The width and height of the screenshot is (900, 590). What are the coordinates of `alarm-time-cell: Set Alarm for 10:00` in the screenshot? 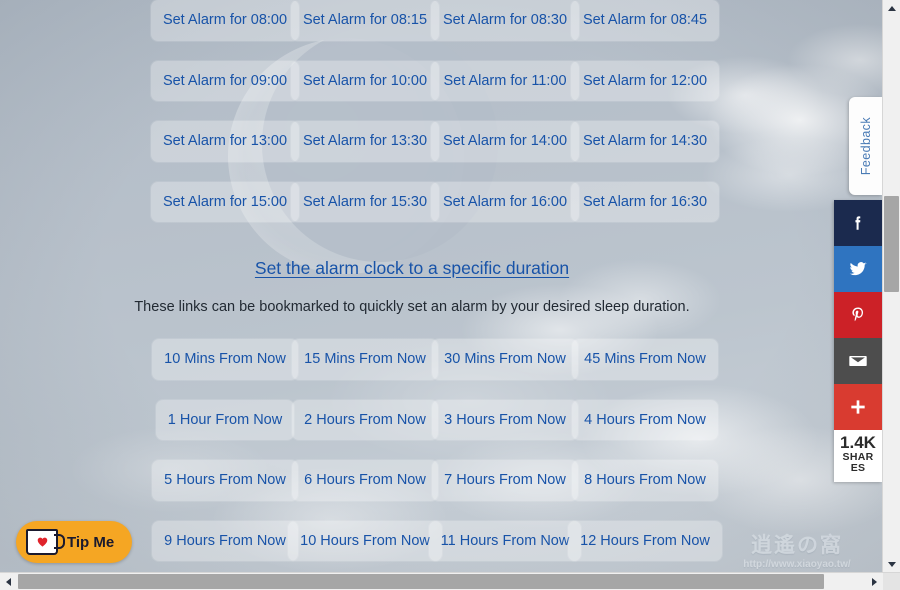 It's located at (365, 80).